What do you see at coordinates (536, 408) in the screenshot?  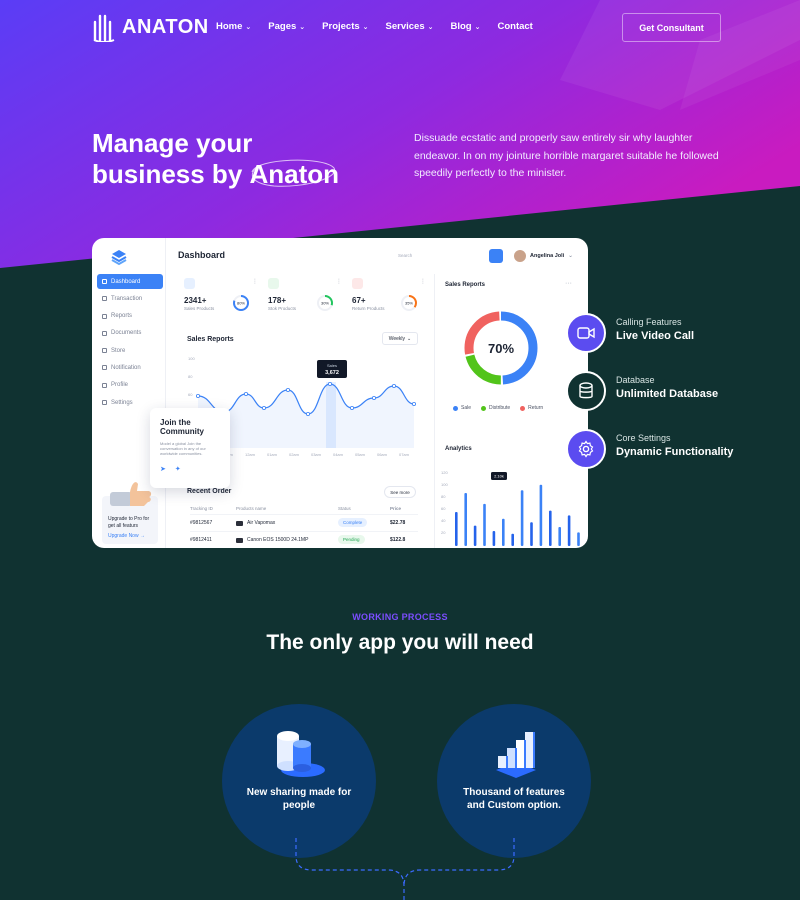 I see `legend-label: Return` at bounding box center [536, 408].